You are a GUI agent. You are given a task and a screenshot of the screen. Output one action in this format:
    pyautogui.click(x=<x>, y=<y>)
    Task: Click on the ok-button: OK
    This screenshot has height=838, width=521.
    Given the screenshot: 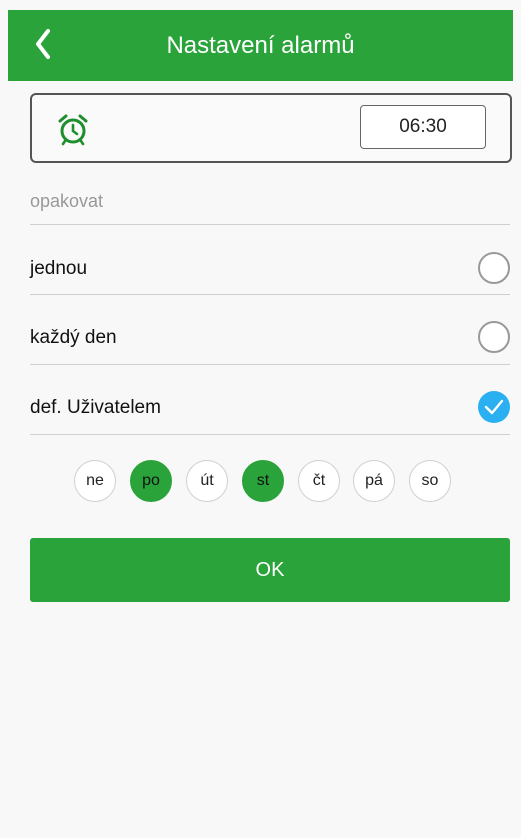 What is the action you would take?
    pyautogui.click(x=270, y=570)
    